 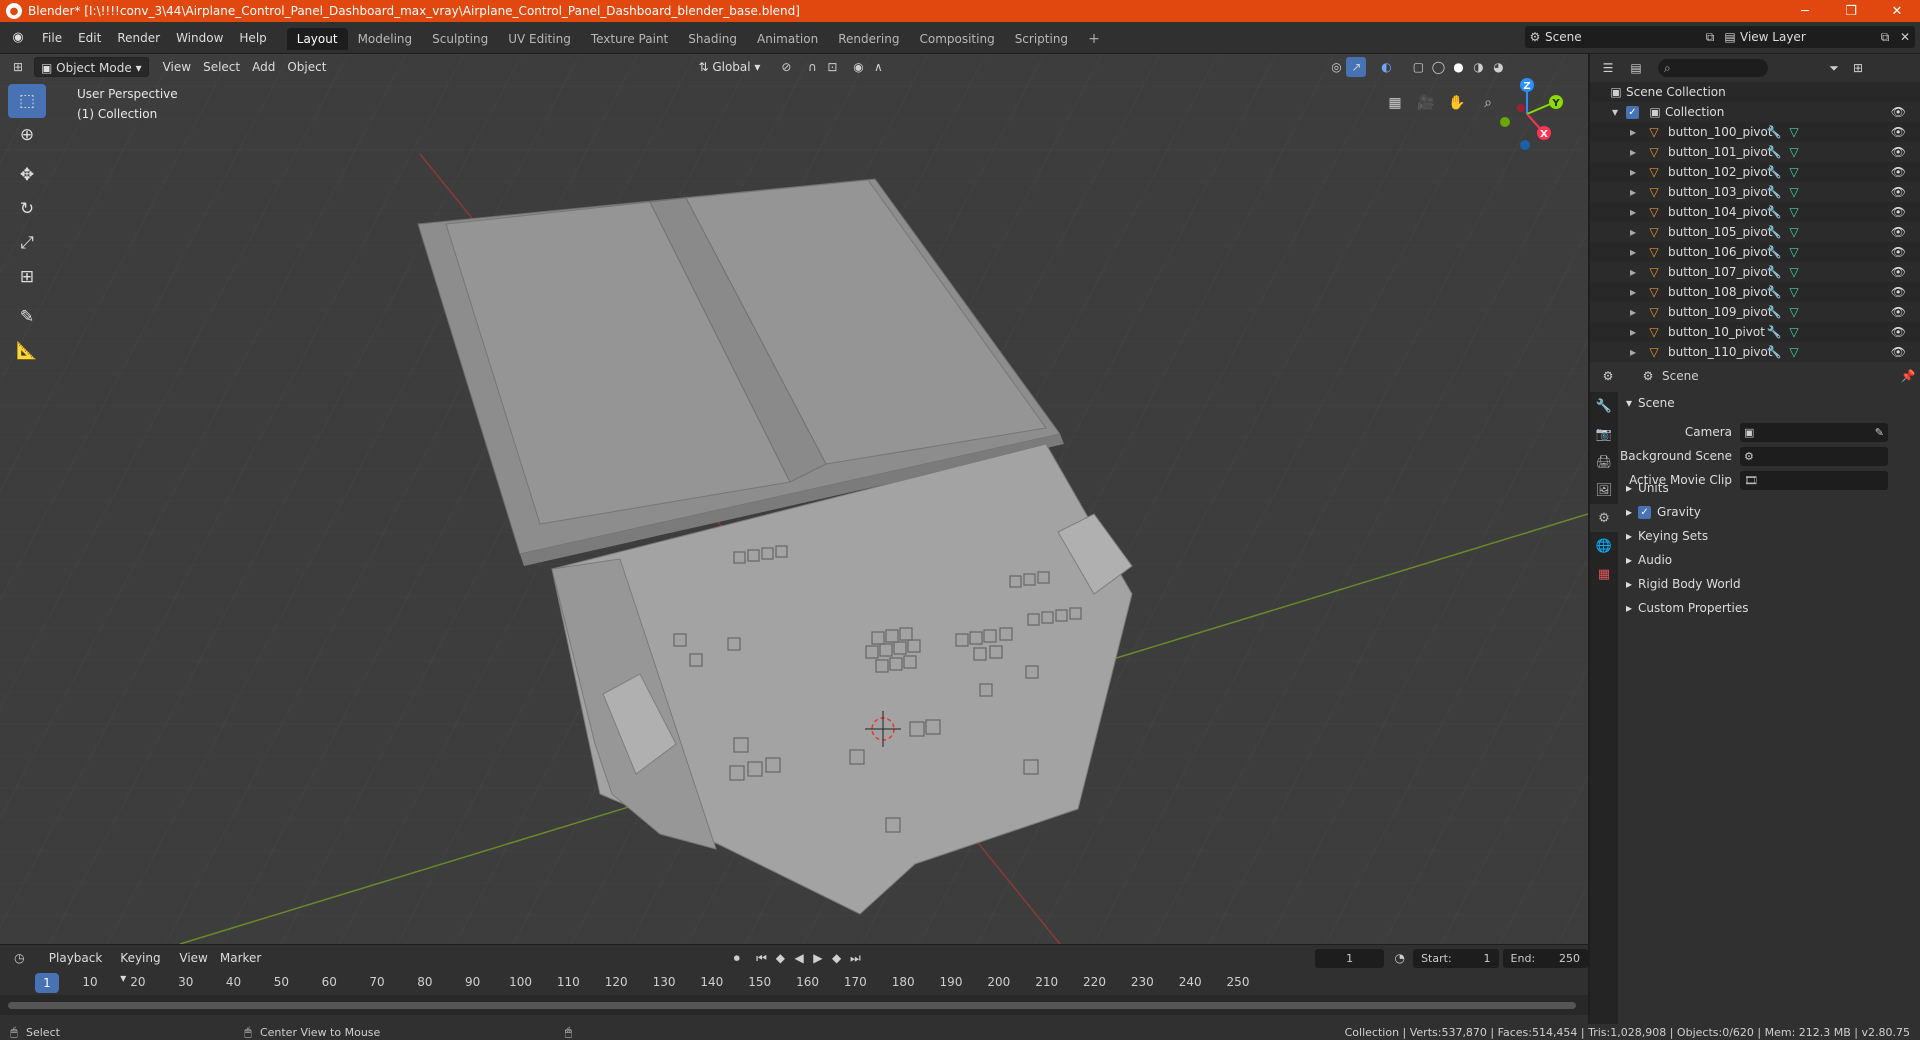 I want to click on jump-end-icon: ⏭, so click(x=855, y=958).